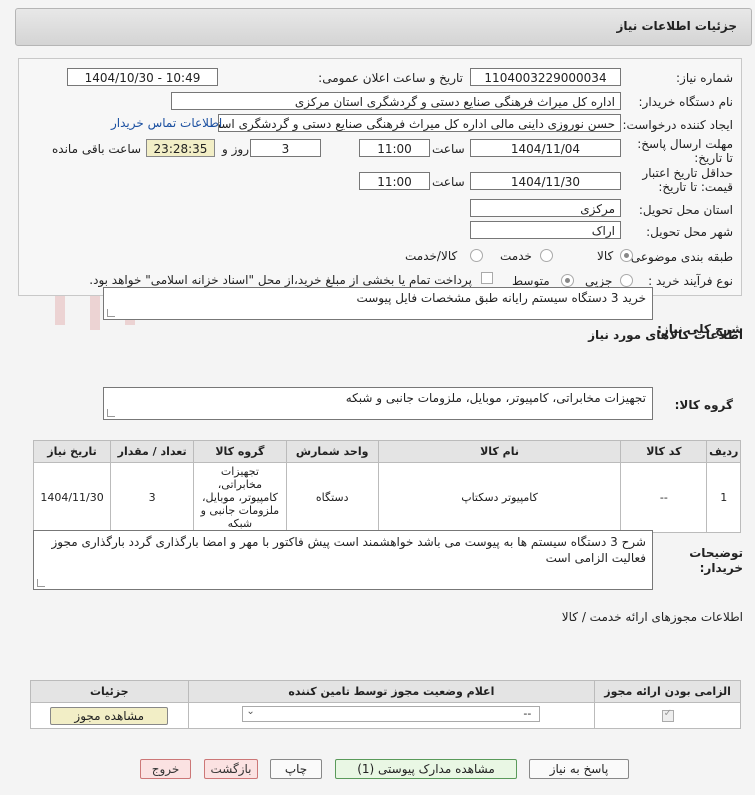 The height and width of the screenshot is (795, 755). Describe the element at coordinates (383, 27) in the screenshot. I see `title-bar: جزئیات اطلاعات نیاز` at that location.